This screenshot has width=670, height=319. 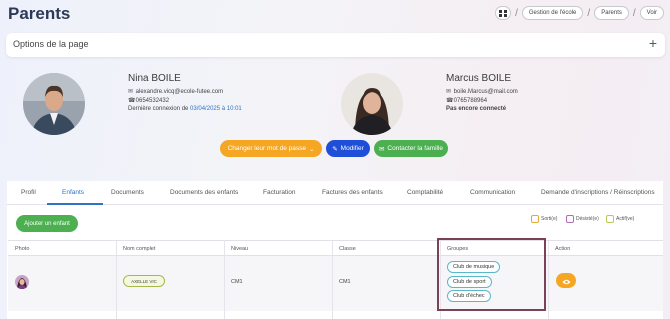 What do you see at coordinates (51, 44) in the screenshot?
I see `page-options-label: Options de la page` at bounding box center [51, 44].